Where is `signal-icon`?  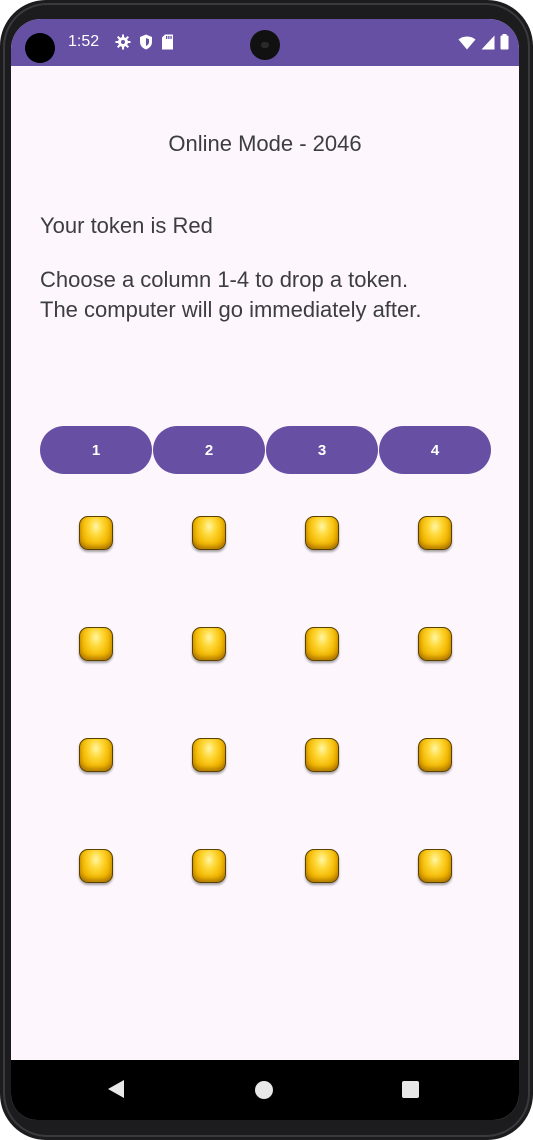
signal-icon is located at coordinates (488, 45).